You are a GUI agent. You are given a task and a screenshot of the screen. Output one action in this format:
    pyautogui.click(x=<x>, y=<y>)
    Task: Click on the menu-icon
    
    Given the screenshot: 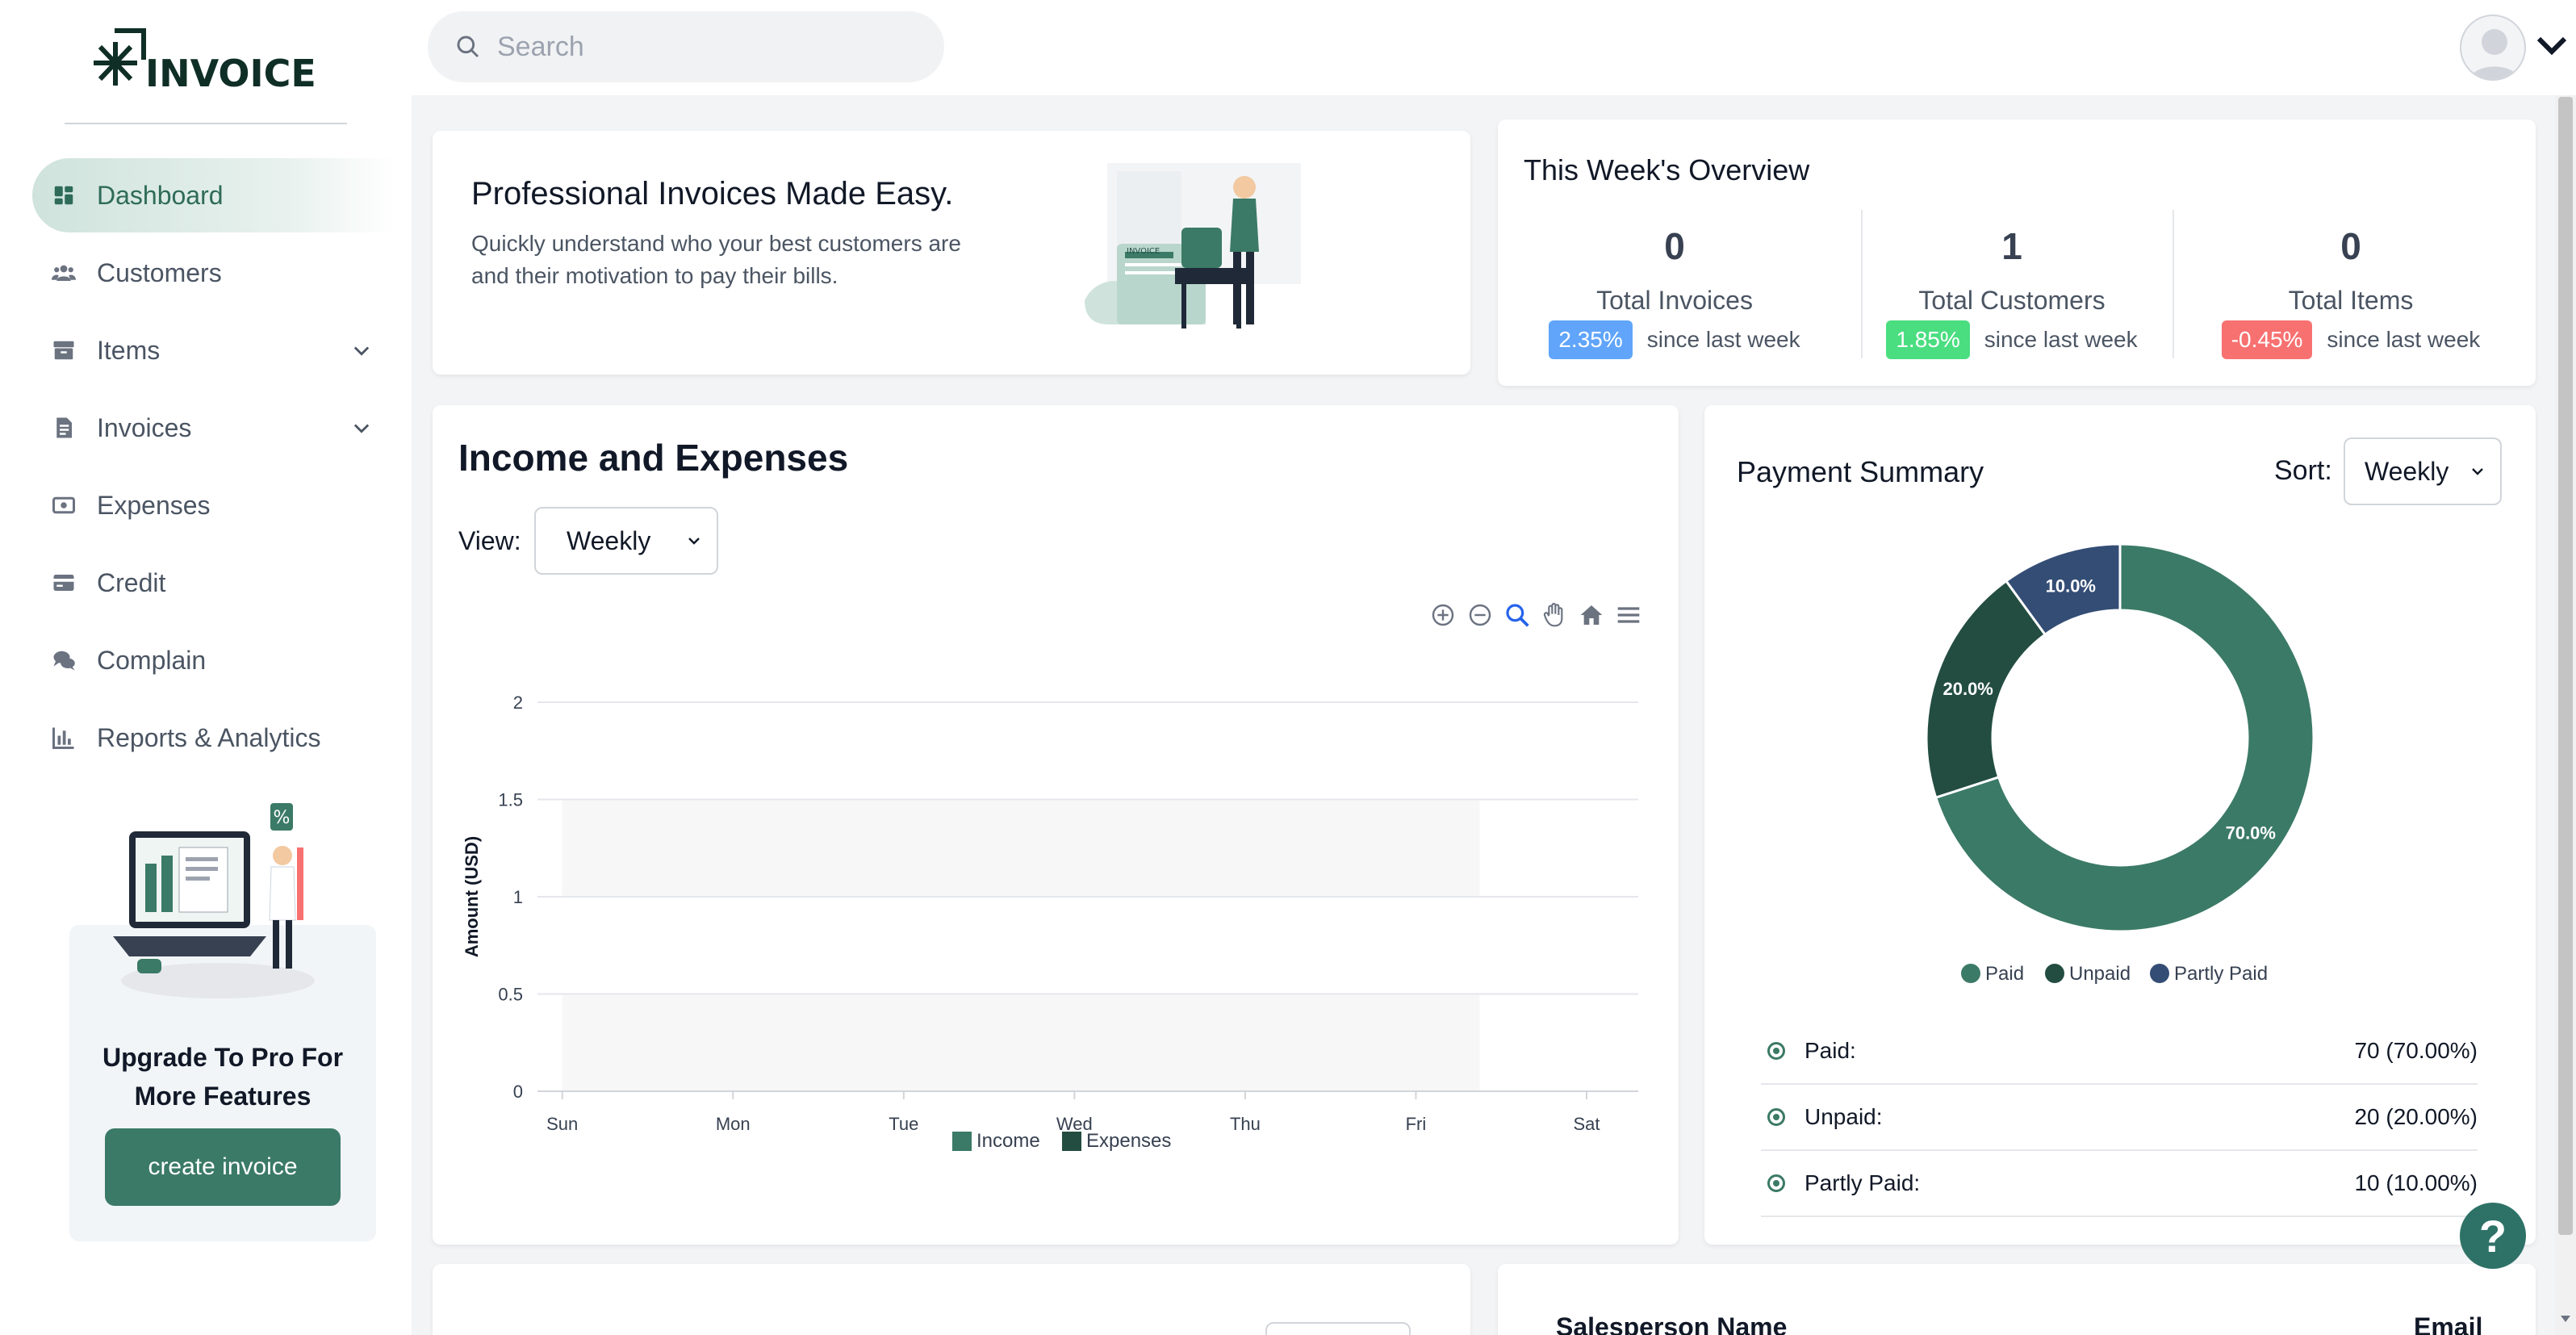 What is the action you would take?
    pyautogui.click(x=1628, y=615)
    